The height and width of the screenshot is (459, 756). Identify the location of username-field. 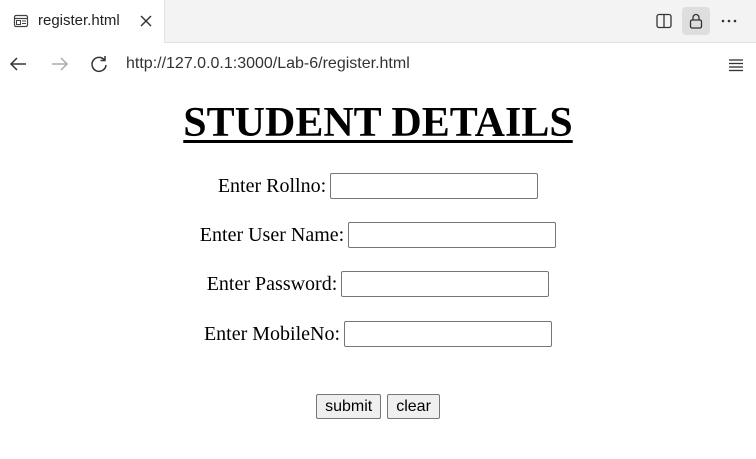
(452, 235).